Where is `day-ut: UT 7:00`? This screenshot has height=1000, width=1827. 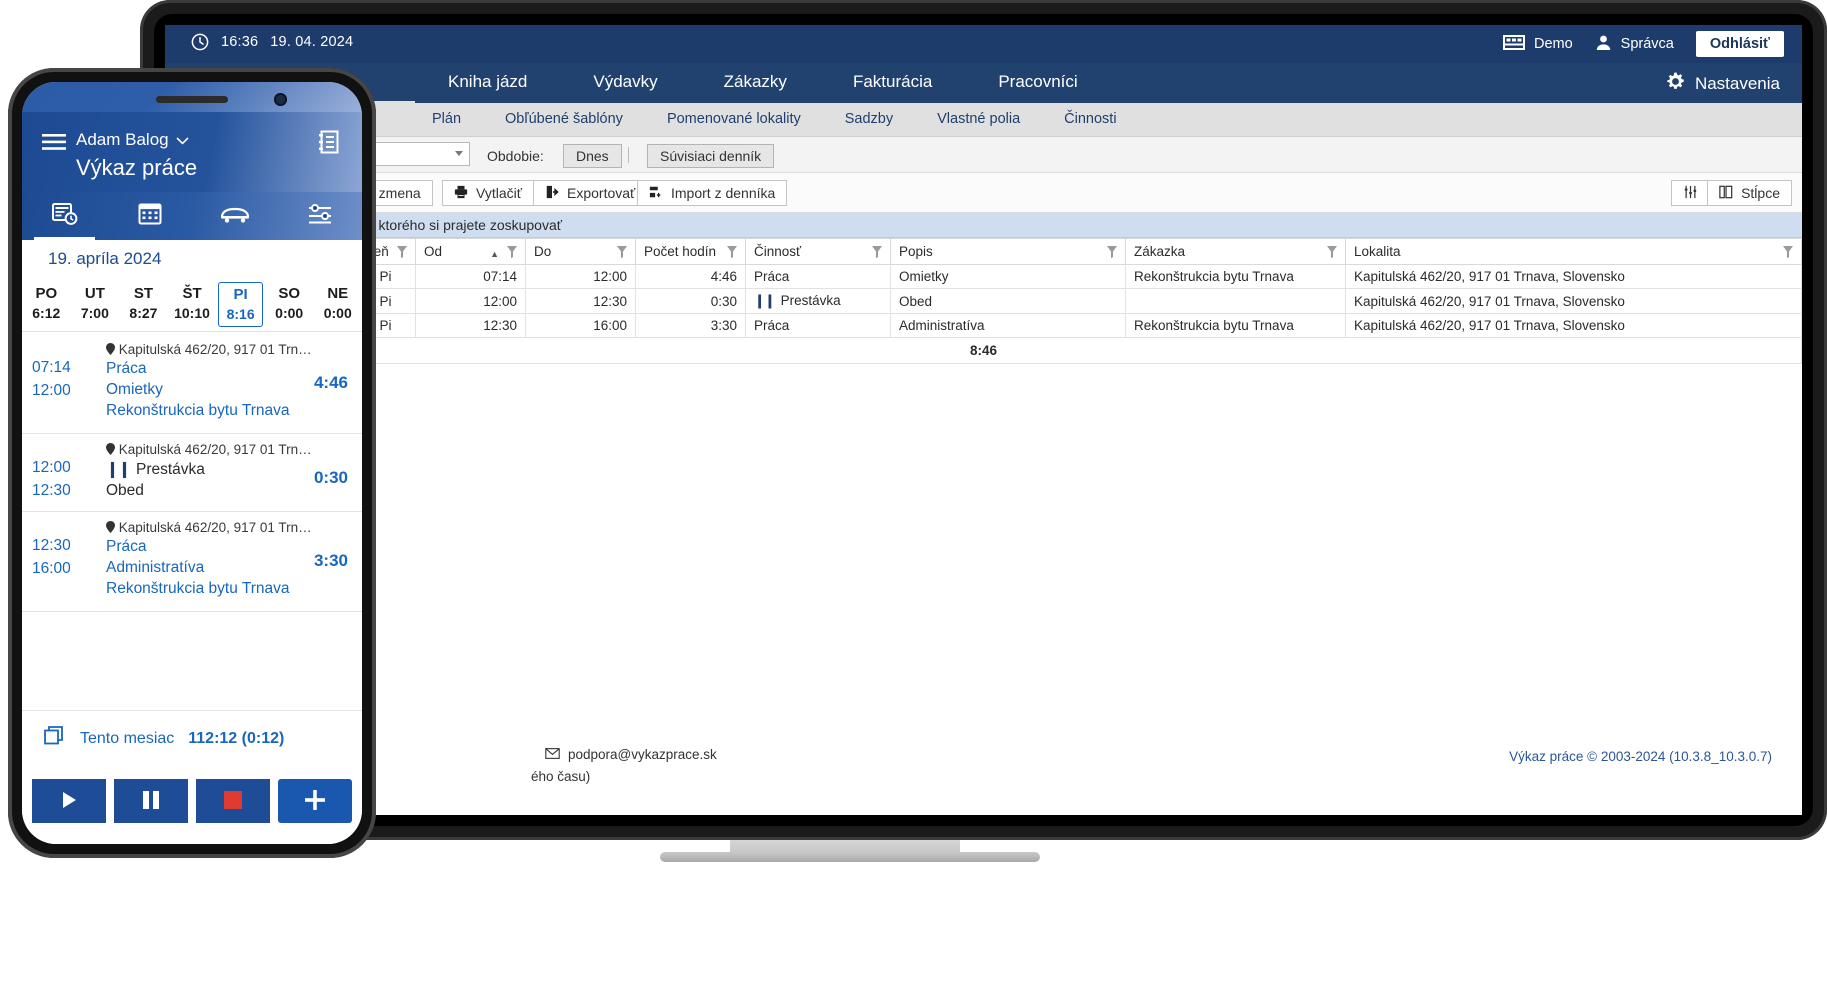
day-ut: UT 7:00 is located at coordinates (95, 304).